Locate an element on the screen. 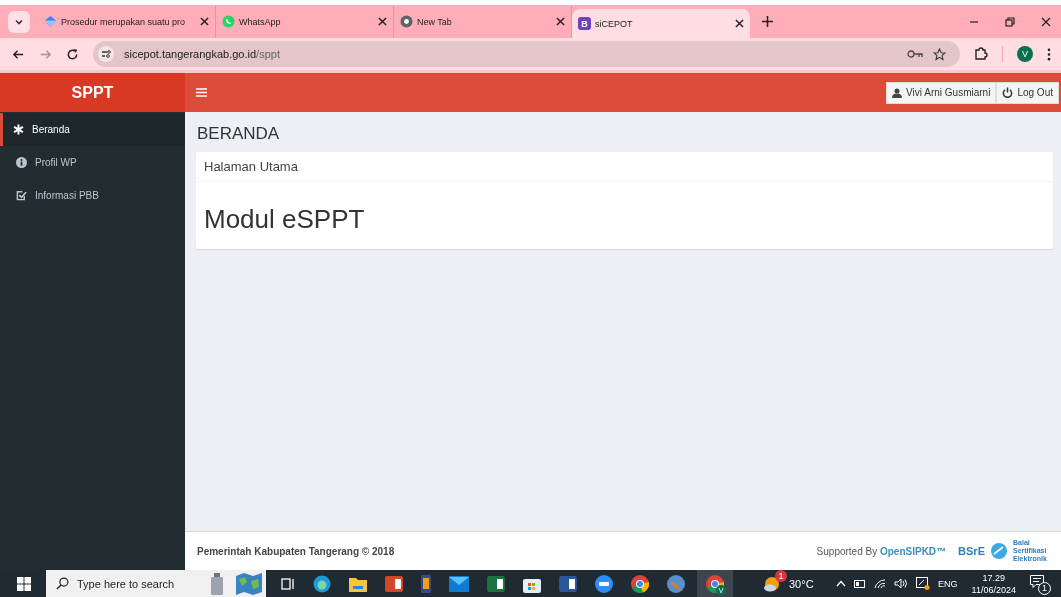 The image size is (1061, 597). logout-button: Log Out is located at coordinates (1027, 92).